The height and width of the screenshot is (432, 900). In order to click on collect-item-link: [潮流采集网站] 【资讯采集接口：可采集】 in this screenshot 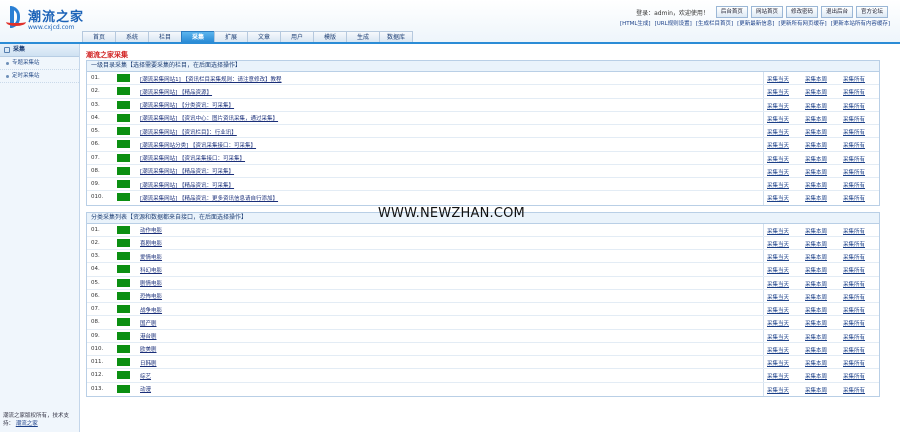, I will do `click(192, 158)`.